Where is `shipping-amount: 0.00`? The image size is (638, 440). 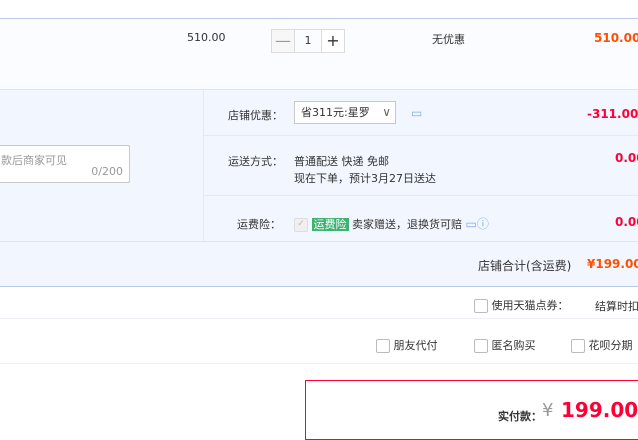 shipping-amount: 0.00 is located at coordinates (626, 158).